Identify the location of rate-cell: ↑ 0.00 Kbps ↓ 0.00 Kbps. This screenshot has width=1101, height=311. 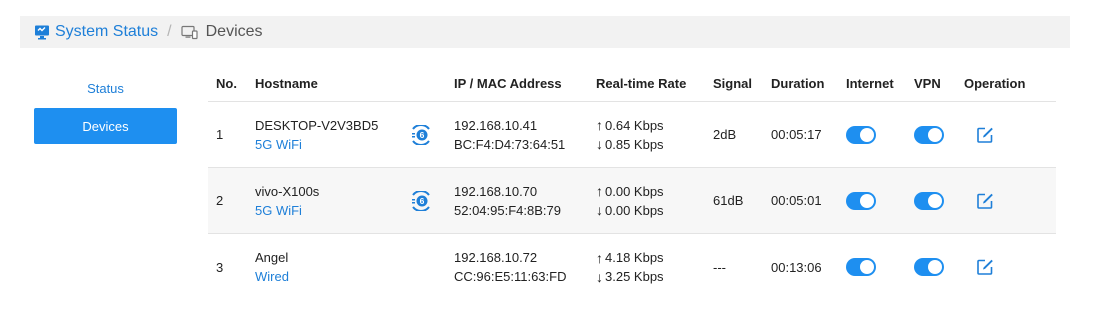
(630, 200).